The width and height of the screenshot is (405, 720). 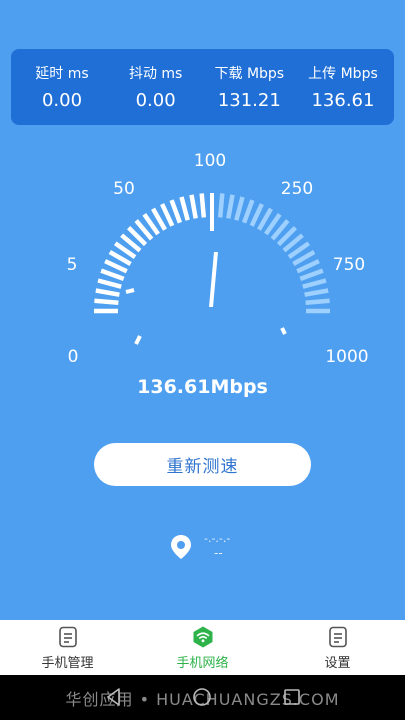 What do you see at coordinates (124, 189) in the screenshot?
I see `gauge-scale-label: 50` at bounding box center [124, 189].